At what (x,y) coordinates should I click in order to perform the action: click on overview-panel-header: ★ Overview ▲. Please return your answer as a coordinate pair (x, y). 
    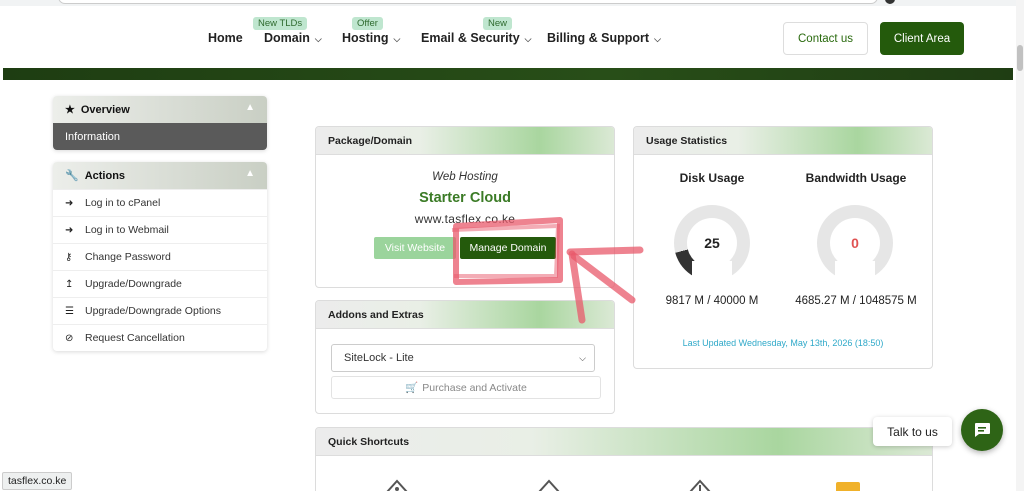
    Looking at the image, I should click on (160, 109).